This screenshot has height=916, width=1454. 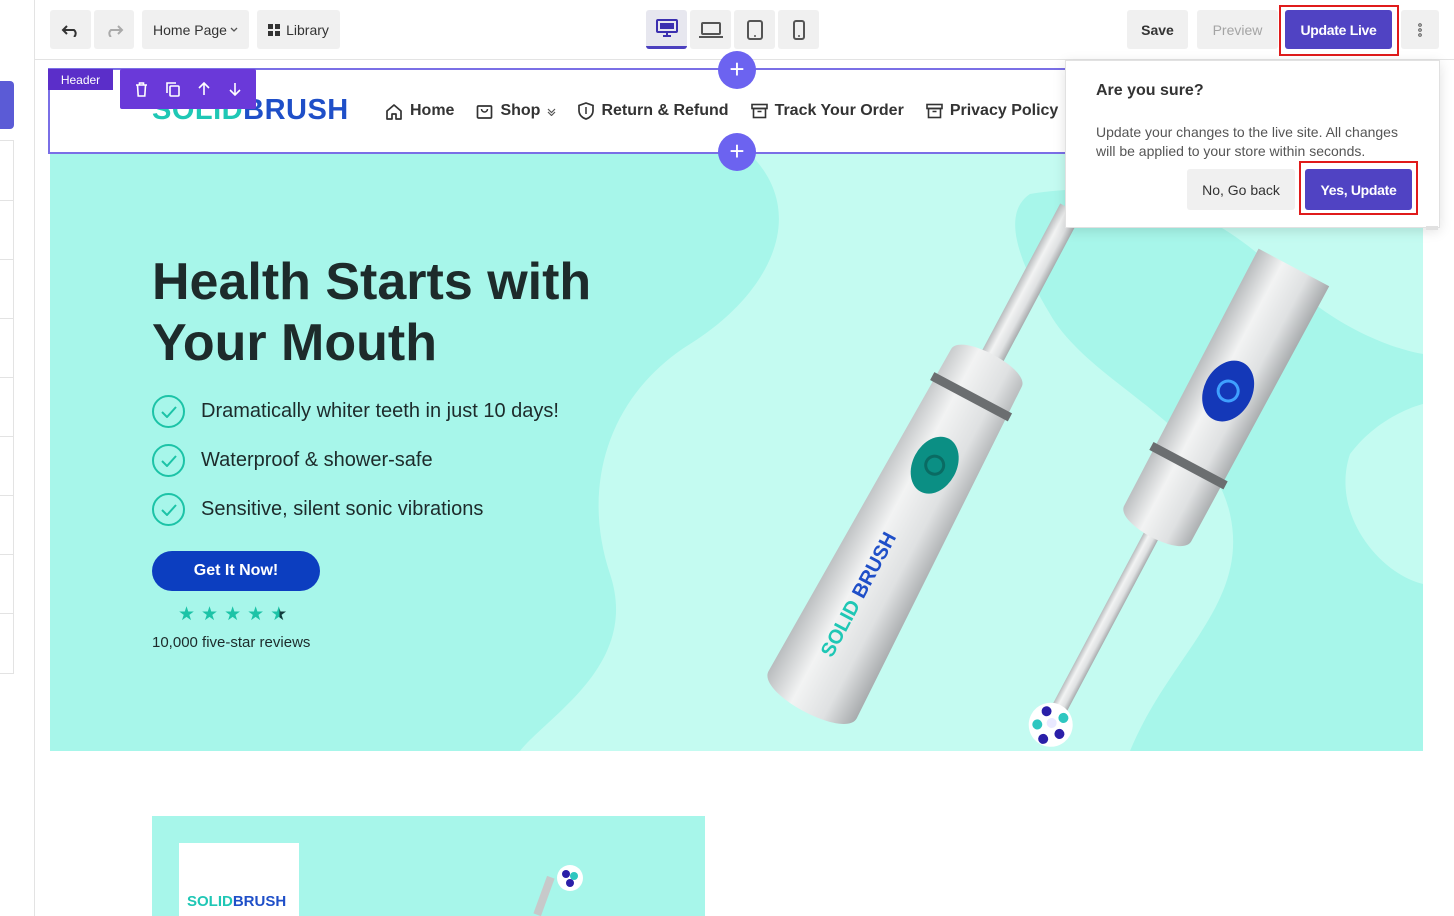 What do you see at coordinates (484, 111) in the screenshot?
I see `bag-icon` at bounding box center [484, 111].